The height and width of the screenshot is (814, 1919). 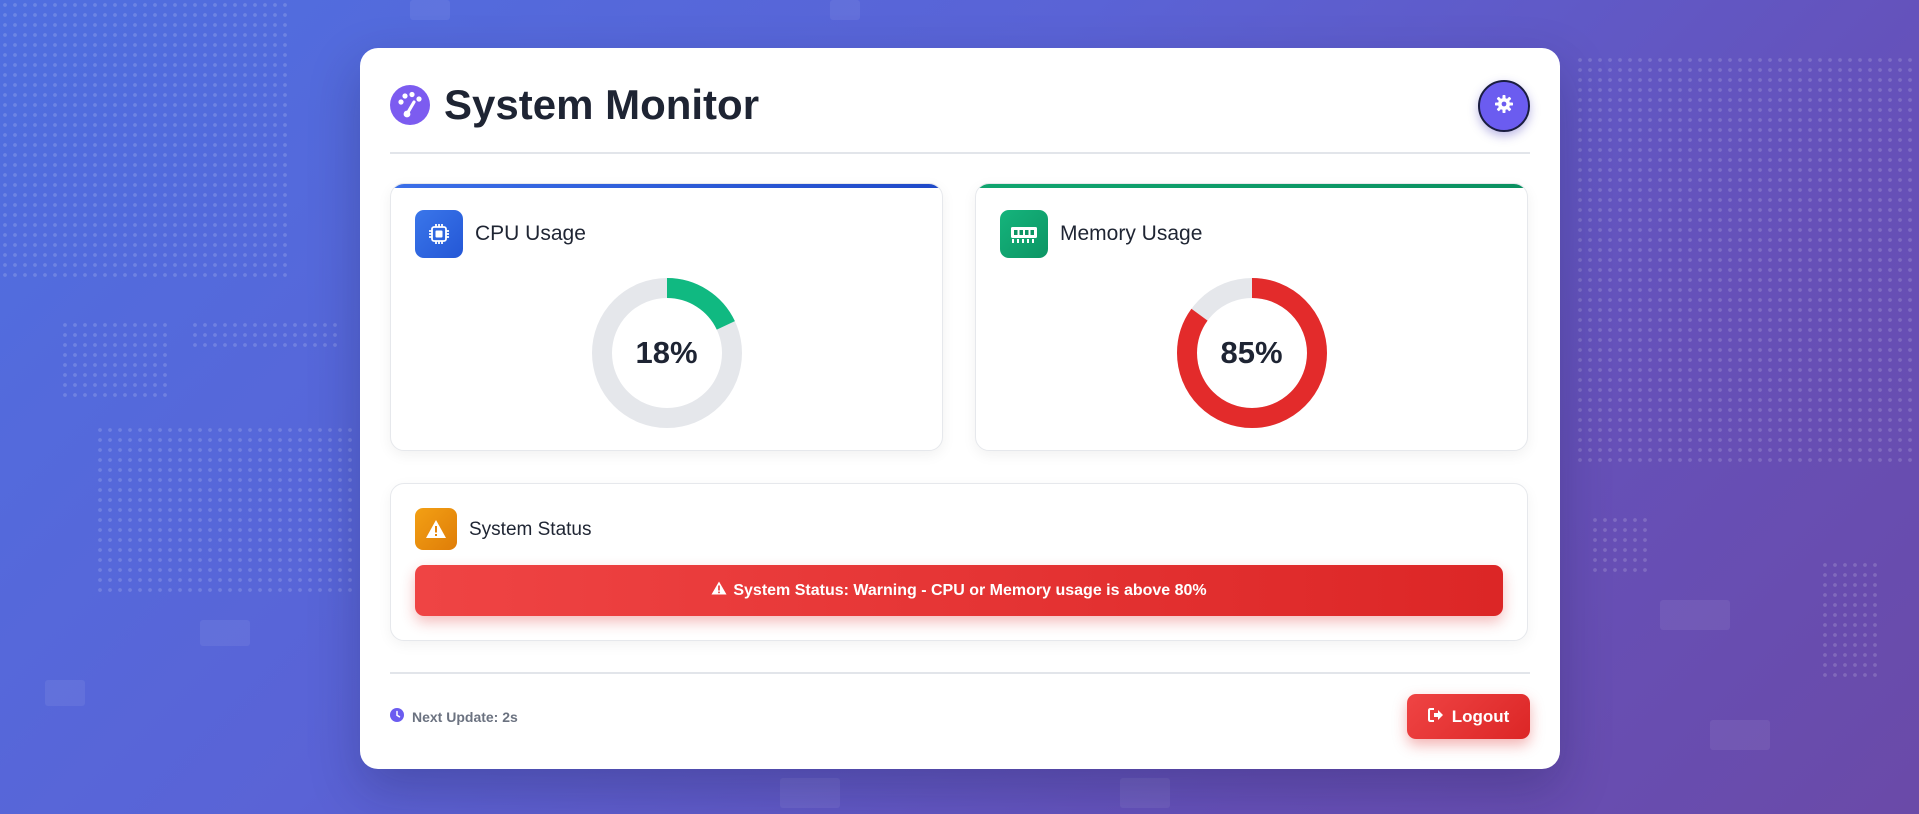 I want to click on logout-button: Logout, so click(x=1468, y=716).